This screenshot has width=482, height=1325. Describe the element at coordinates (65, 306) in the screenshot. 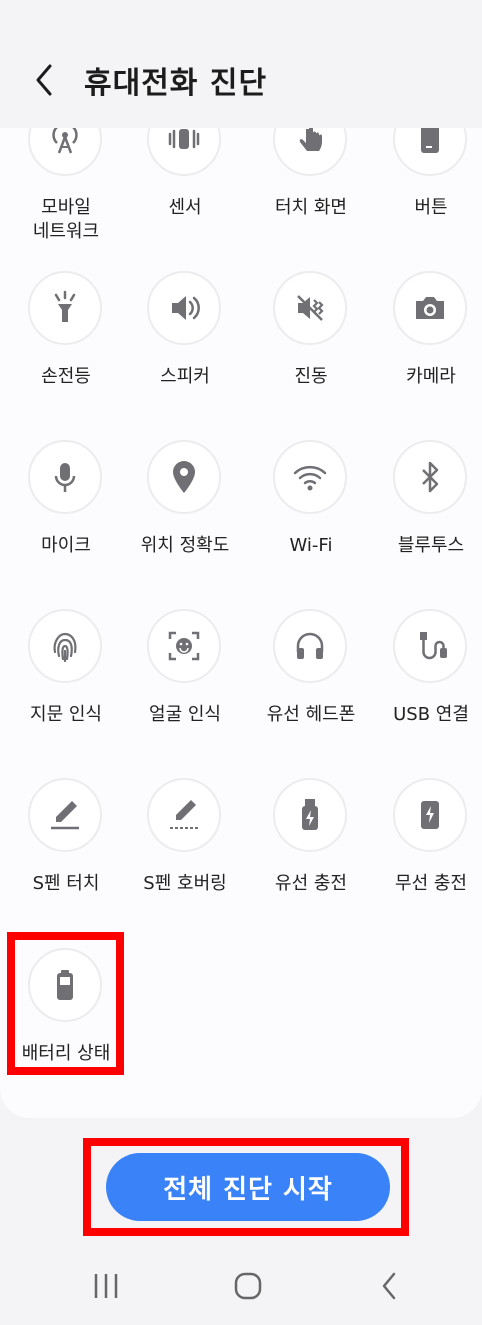

I see `flashlight-icon` at that location.